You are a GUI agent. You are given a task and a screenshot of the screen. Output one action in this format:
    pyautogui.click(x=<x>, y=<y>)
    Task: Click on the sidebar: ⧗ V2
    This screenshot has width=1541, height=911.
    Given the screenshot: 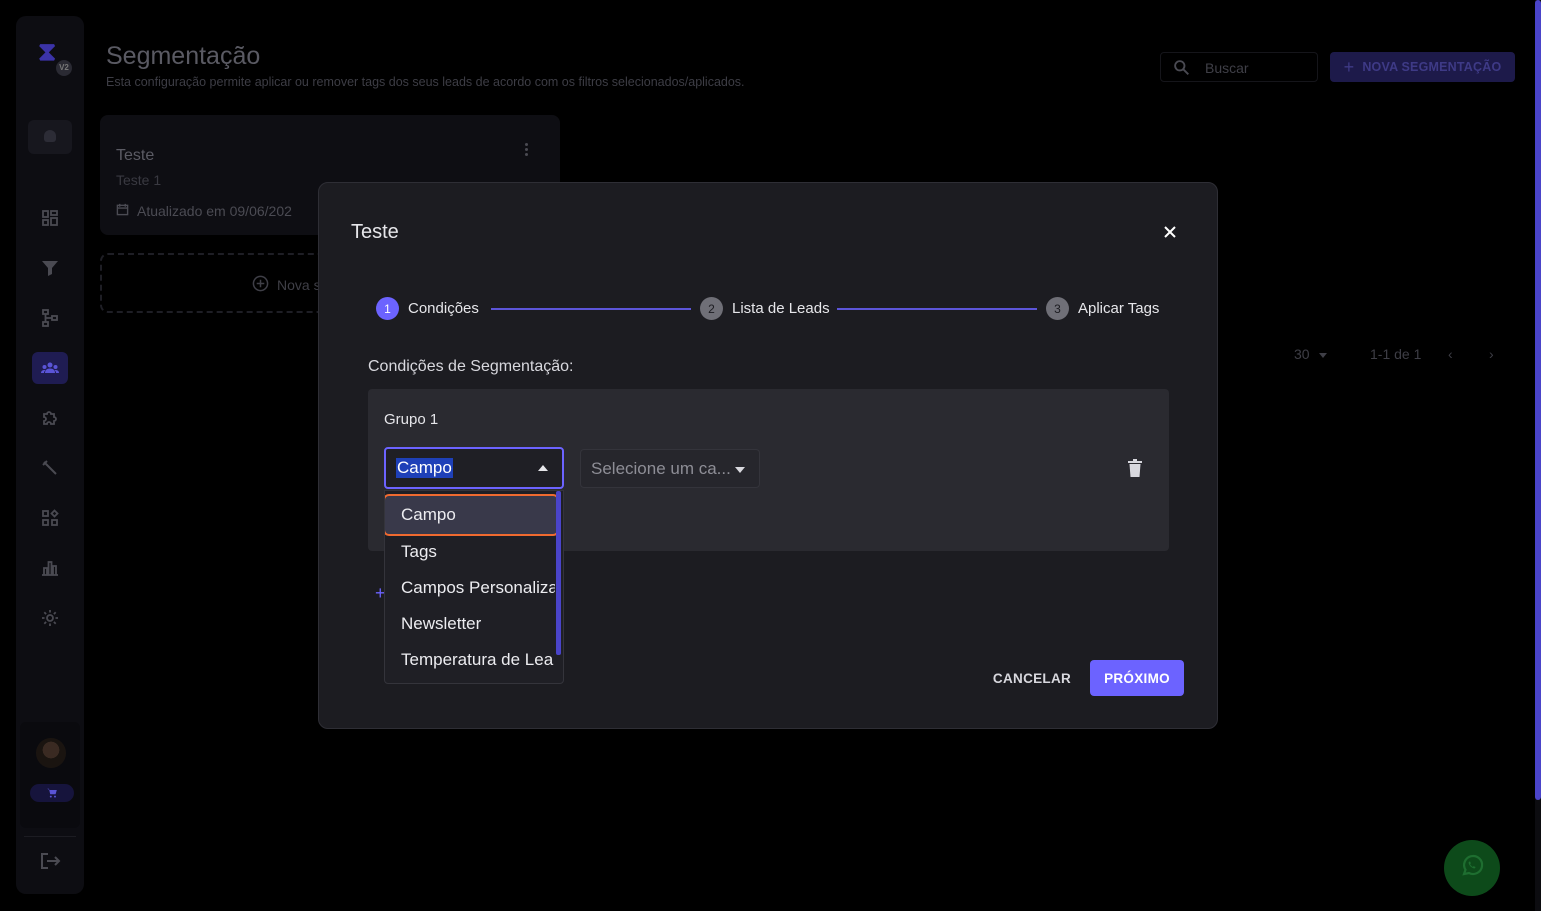 What is the action you would take?
    pyautogui.click(x=50, y=455)
    